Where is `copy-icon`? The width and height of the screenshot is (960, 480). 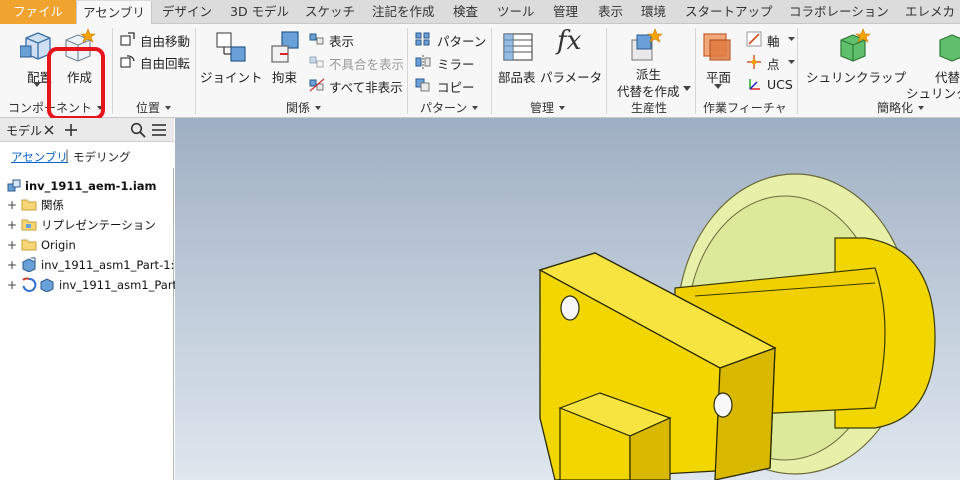
copy-icon is located at coordinates (422, 85).